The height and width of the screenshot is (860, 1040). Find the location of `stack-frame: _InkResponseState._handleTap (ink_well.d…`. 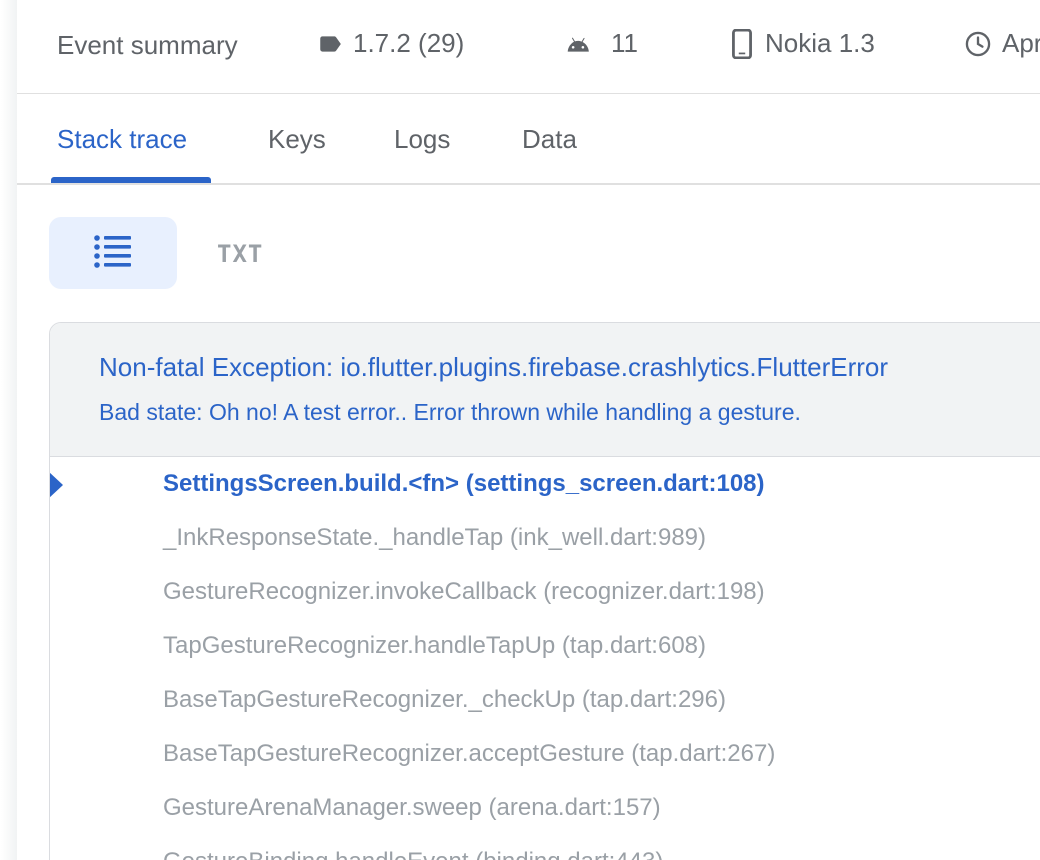

stack-frame: _InkResponseState._handleTap (ink_well.d… is located at coordinates (434, 538).